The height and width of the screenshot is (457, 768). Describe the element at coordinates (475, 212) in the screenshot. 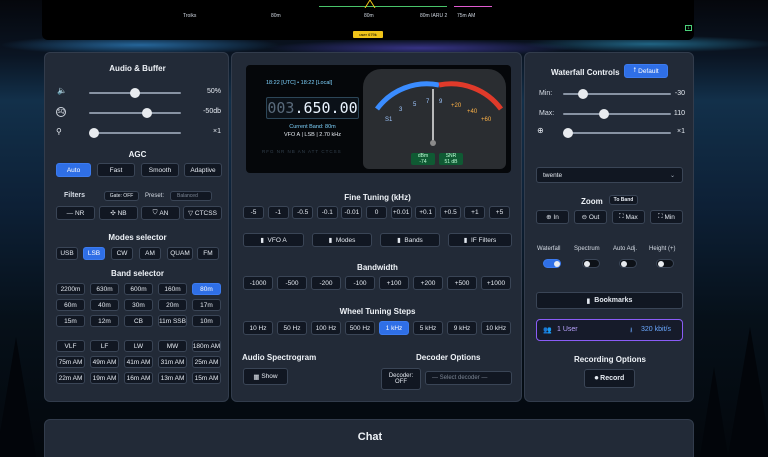

I see `fine-tune-button: +1` at that location.